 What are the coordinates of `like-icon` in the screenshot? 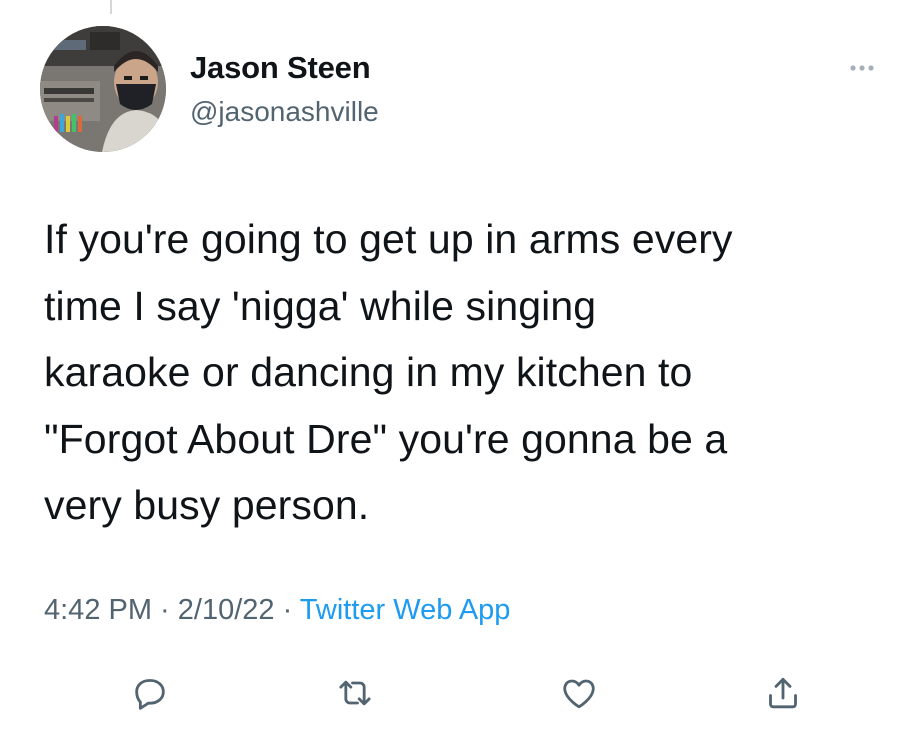 It's located at (579, 694).